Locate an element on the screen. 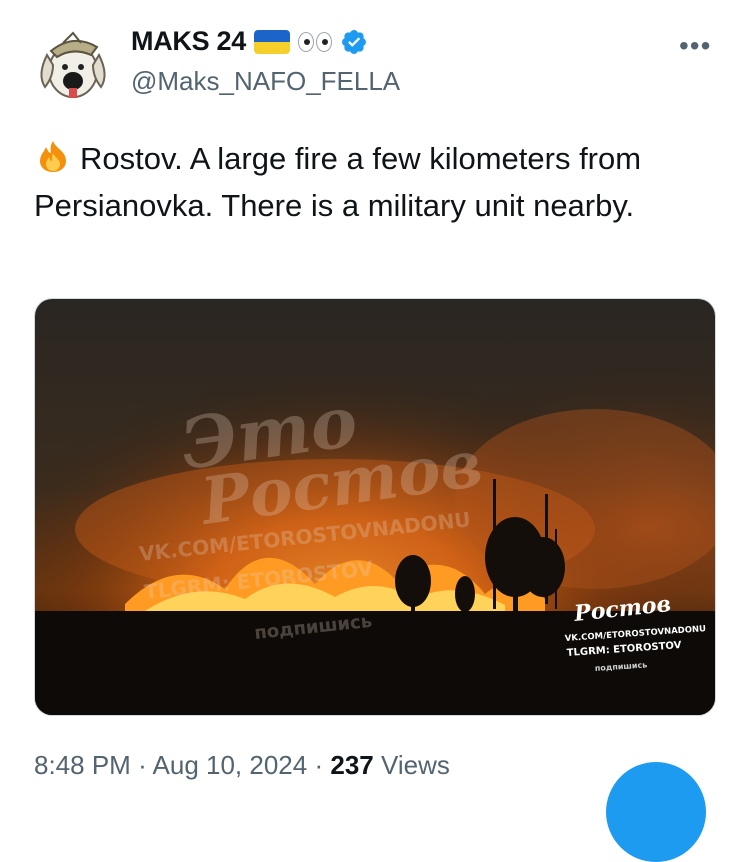 The width and height of the screenshot is (750, 862). verified-badge-icon is located at coordinates (354, 42).